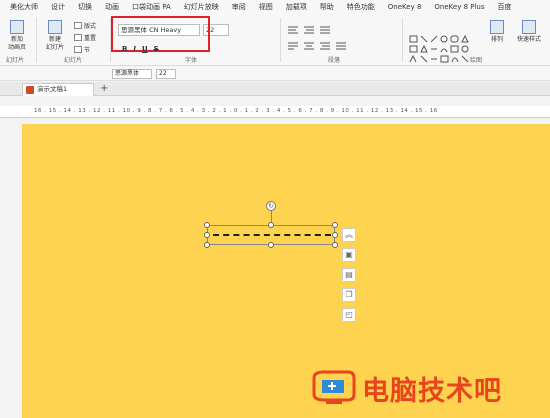 The height and width of the screenshot is (418, 550). Describe the element at coordinates (58, 7) in the screenshot. I see `menu-item-design: 设计` at that location.